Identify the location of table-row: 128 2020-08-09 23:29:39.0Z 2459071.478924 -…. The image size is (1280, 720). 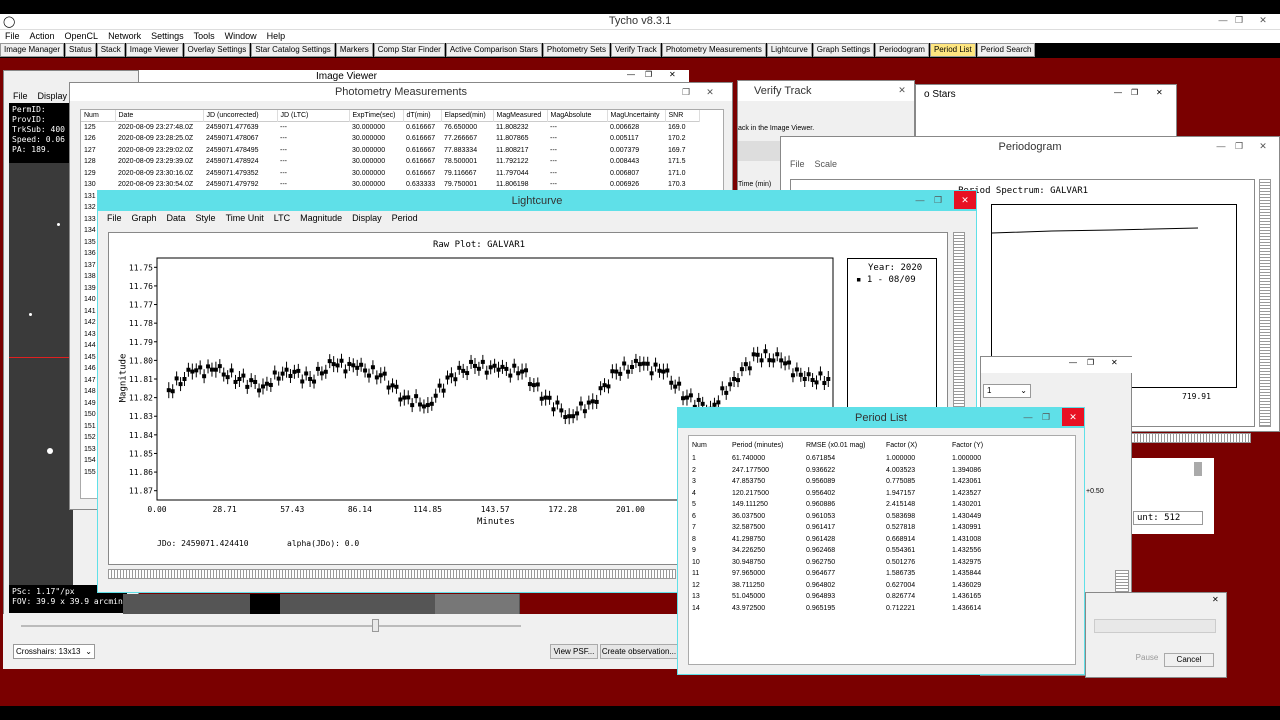
(390, 162).